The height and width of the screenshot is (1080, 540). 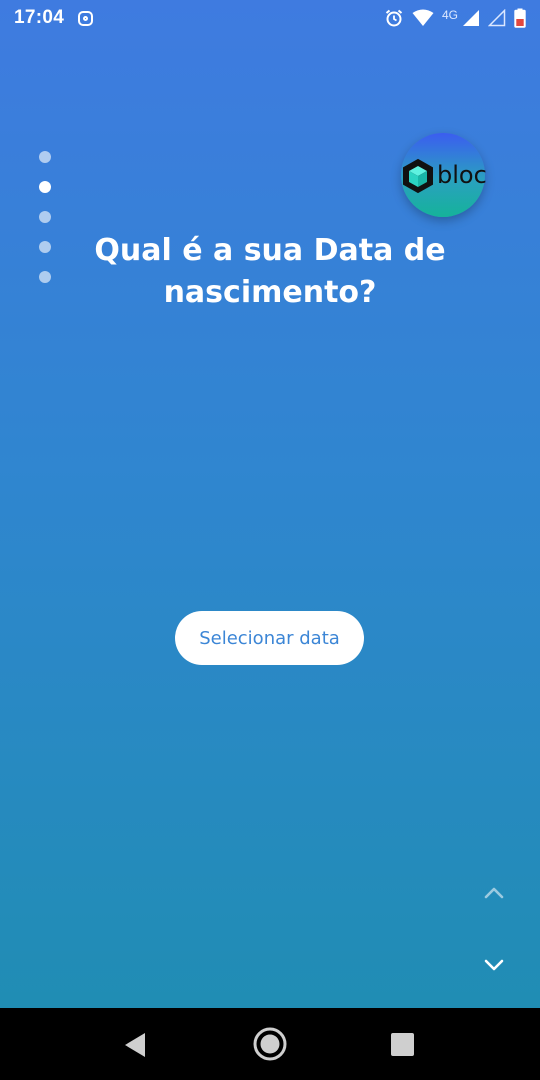 What do you see at coordinates (135, 1045) in the screenshot?
I see `back-icon` at bounding box center [135, 1045].